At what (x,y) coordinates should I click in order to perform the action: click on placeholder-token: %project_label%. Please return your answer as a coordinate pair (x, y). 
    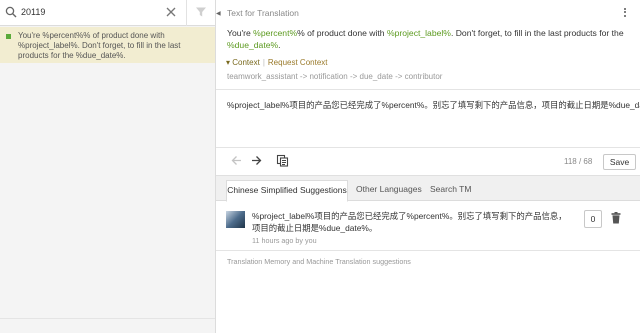
    Looking at the image, I should click on (418, 33).